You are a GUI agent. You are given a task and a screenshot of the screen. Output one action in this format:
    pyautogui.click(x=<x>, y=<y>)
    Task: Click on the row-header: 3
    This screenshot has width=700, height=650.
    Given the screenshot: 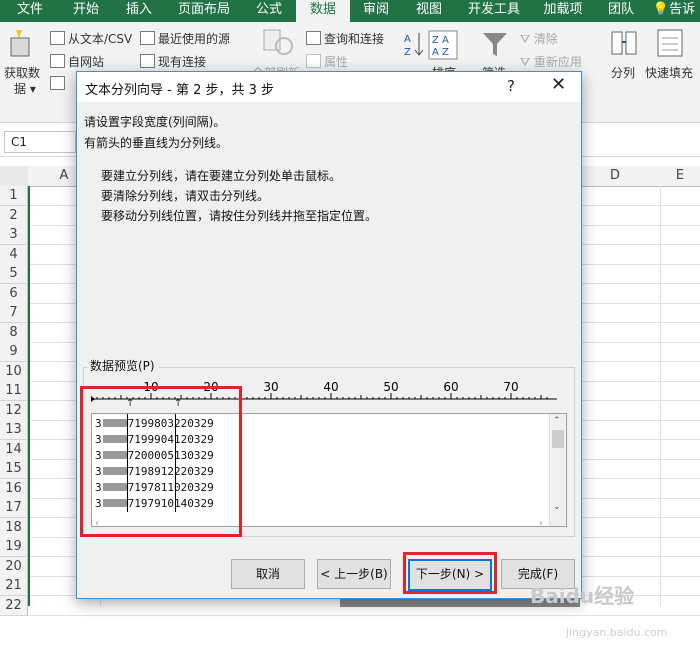 What is the action you would take?
    pyautogui.click(x=14, y=235)
    